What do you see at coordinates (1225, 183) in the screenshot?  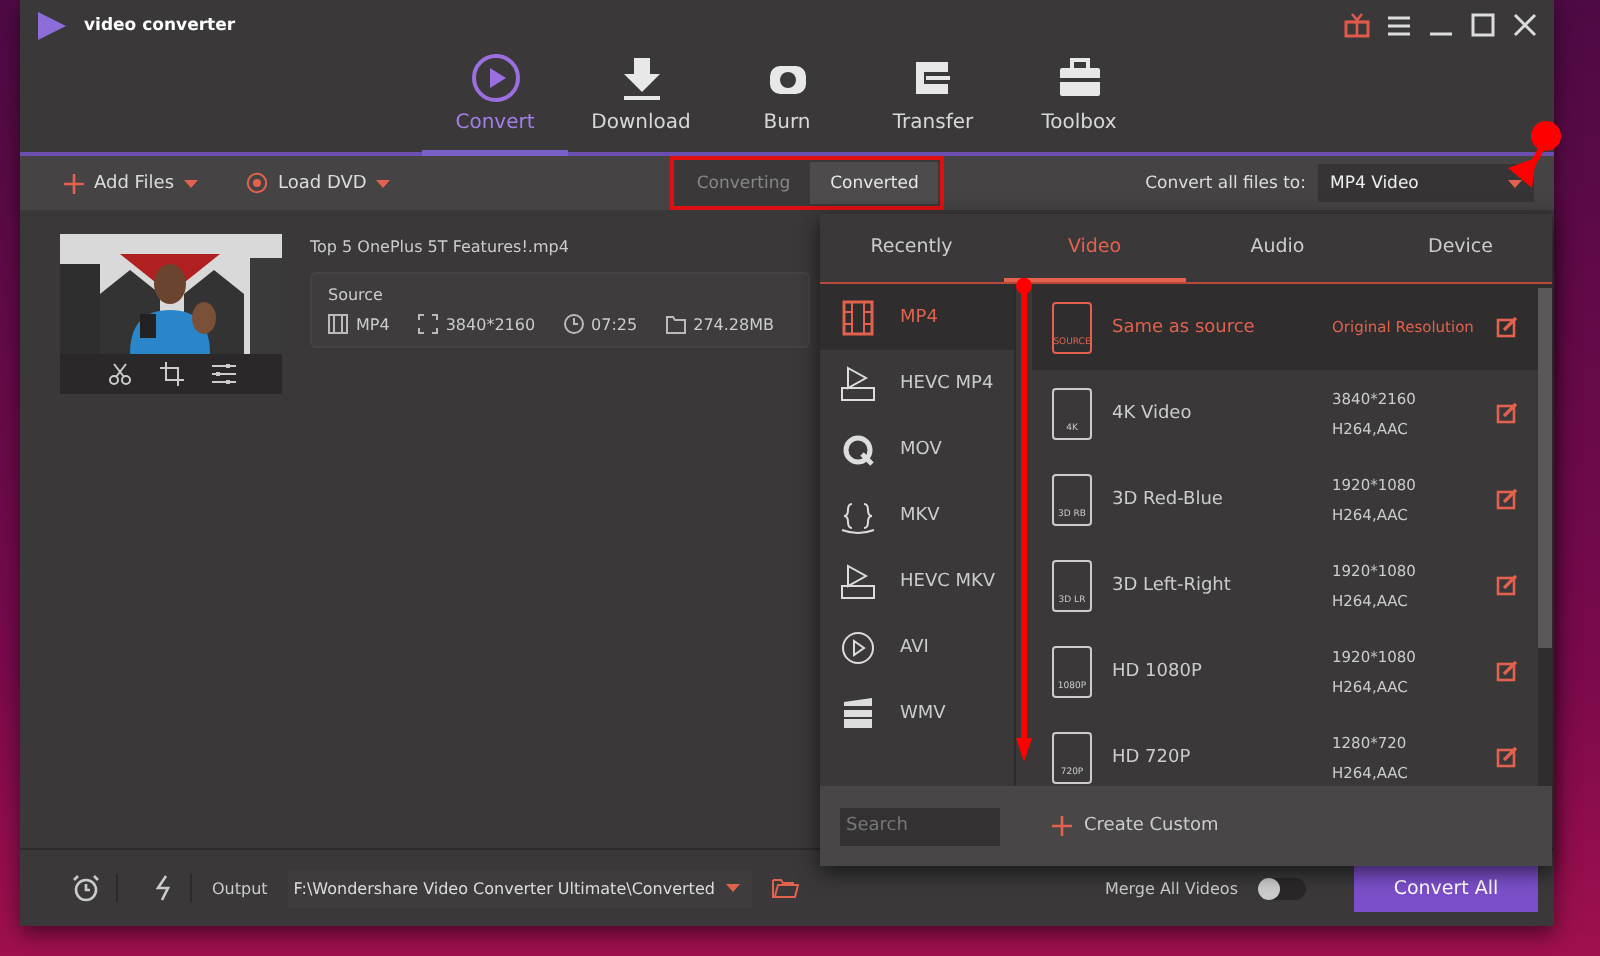 I see `convert-all-label: Convert all files to:` at bounding box center [1225, 183].